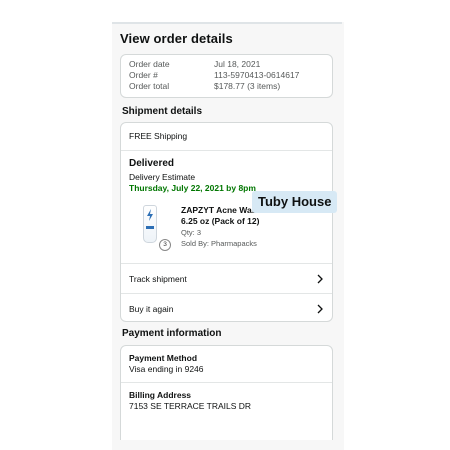  What do you see at coordinates (162, 177) in the screenshot?
I see `delivery-estimate-label: Delivery Estimate` at bounding box center [162, 177].